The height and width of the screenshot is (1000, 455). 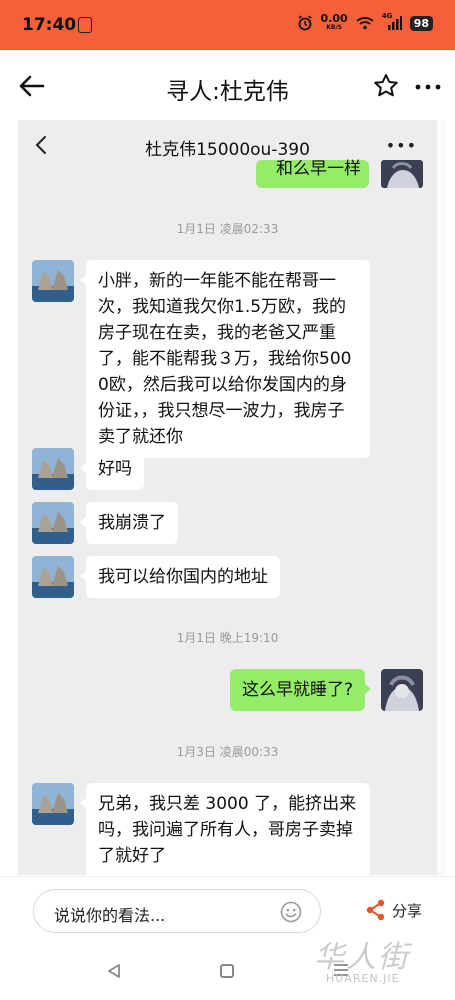 What do you see at coordinates (227, 638) in the screenshot?
I see `timestamp: 1月1日 晚上19:10` at bounding box center [227, 638].